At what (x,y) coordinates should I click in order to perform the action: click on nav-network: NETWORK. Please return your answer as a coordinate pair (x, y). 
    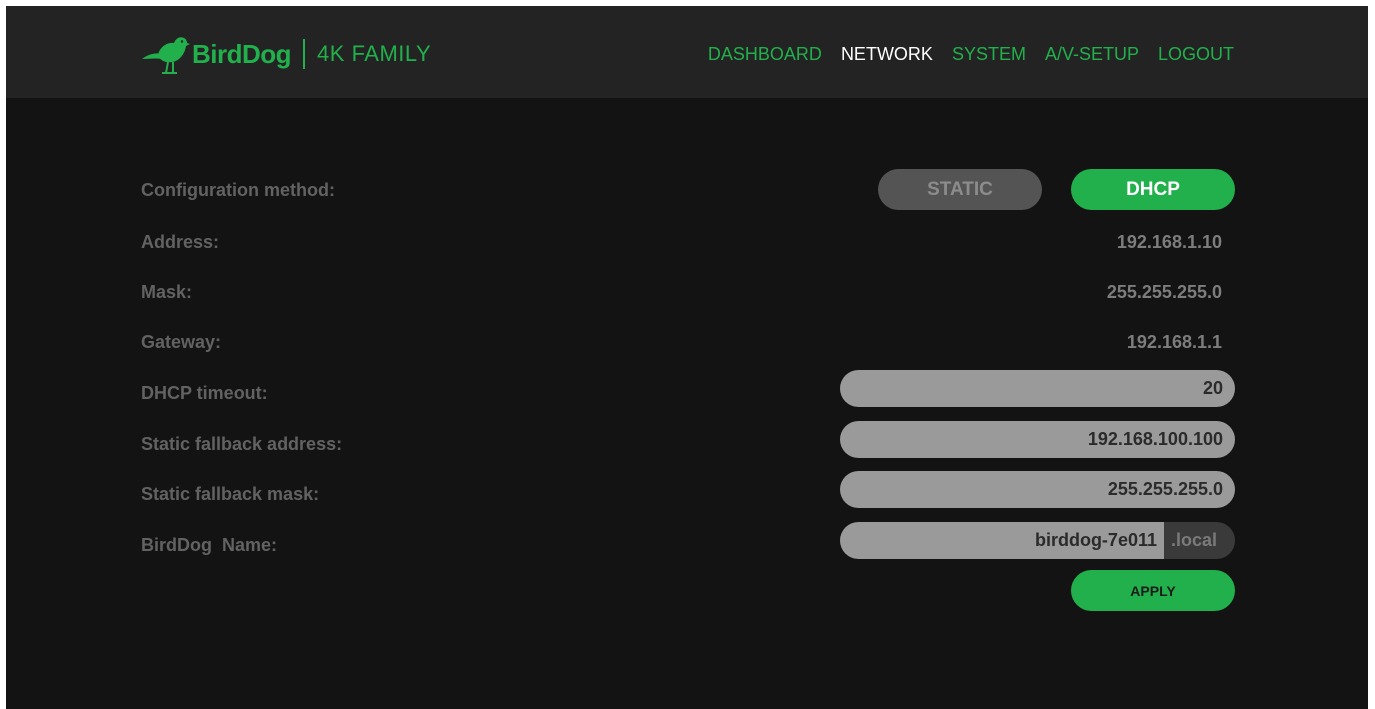
    Looking at the image, I should click on (887, 54).